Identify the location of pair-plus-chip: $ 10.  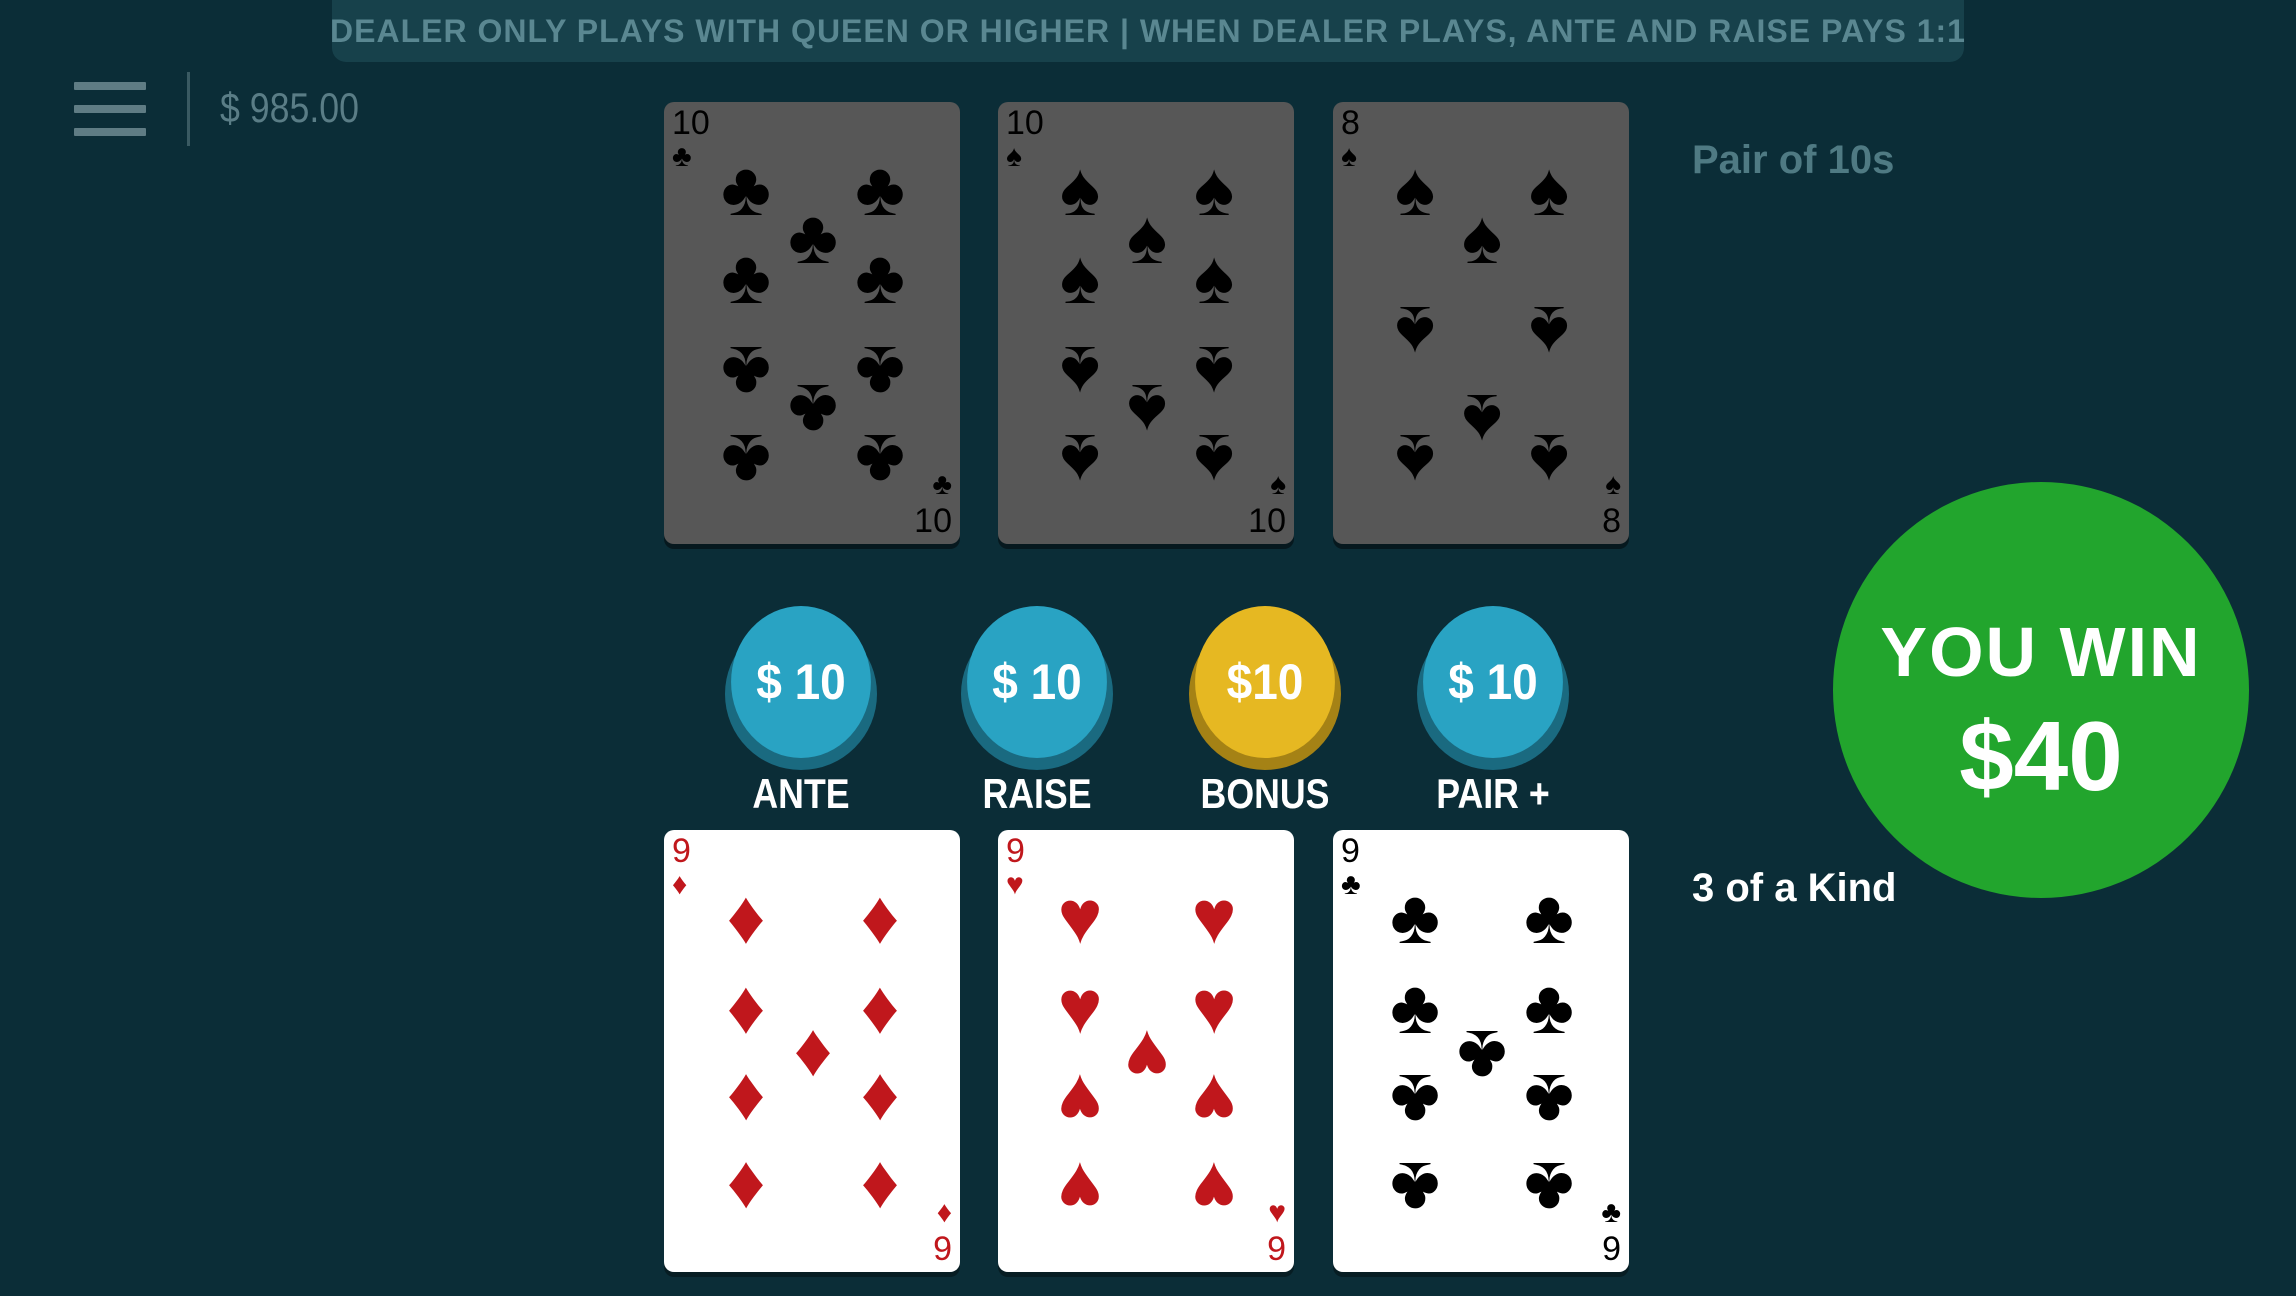
(1493, 690).